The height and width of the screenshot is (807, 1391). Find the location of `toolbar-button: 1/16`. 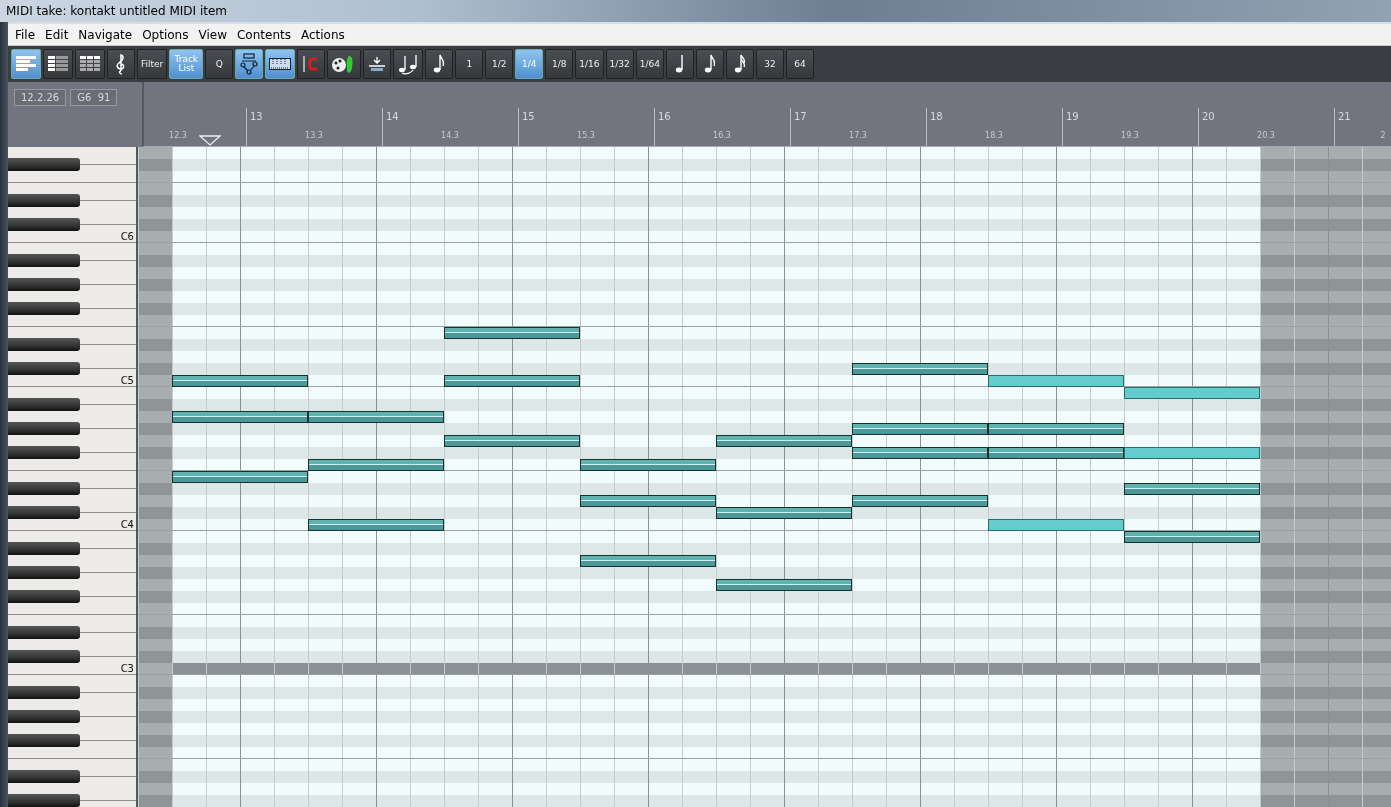

toolbar-button: 1/16 is located at coordinates (589, 64).